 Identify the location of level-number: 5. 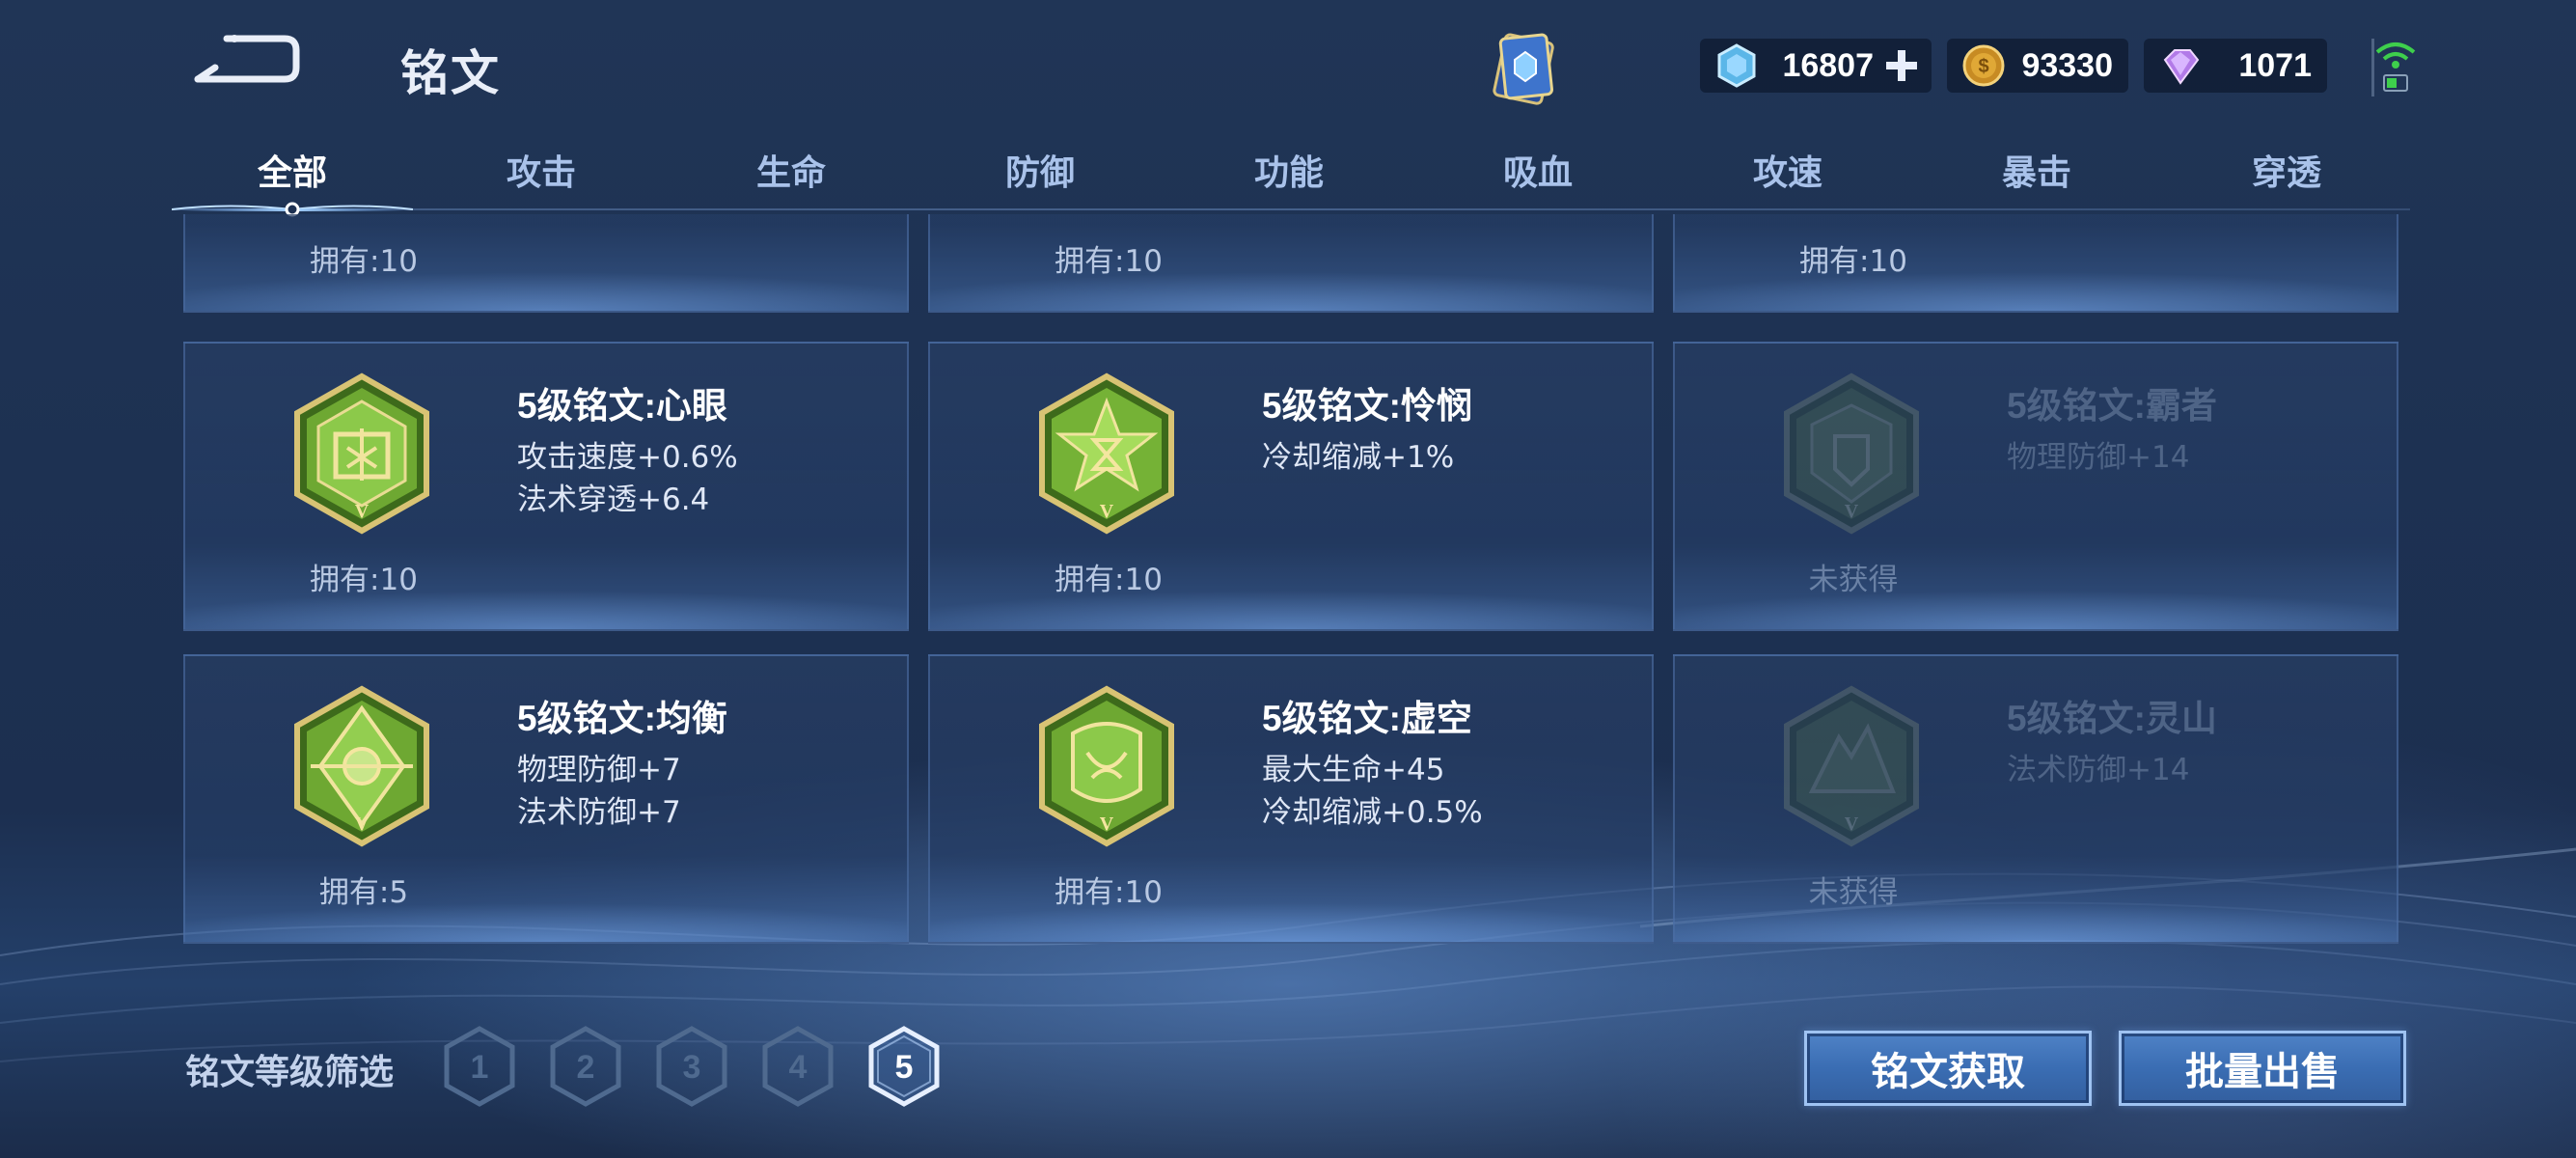
(905, 1067).